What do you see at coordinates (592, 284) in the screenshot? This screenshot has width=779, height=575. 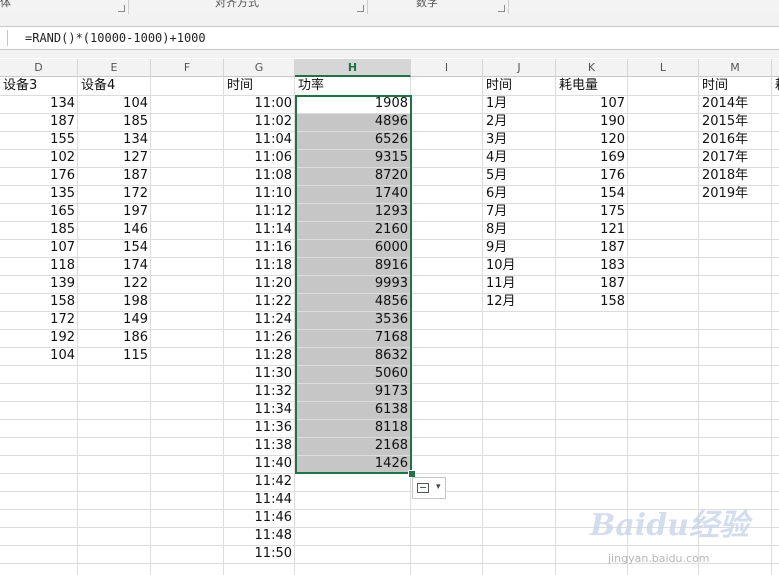 I see `table-cell-consumption: 187` at bounding box center [592, 284].